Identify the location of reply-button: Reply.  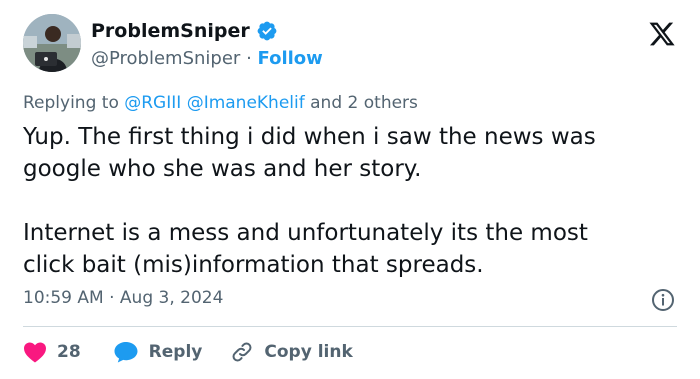
(158, 352).